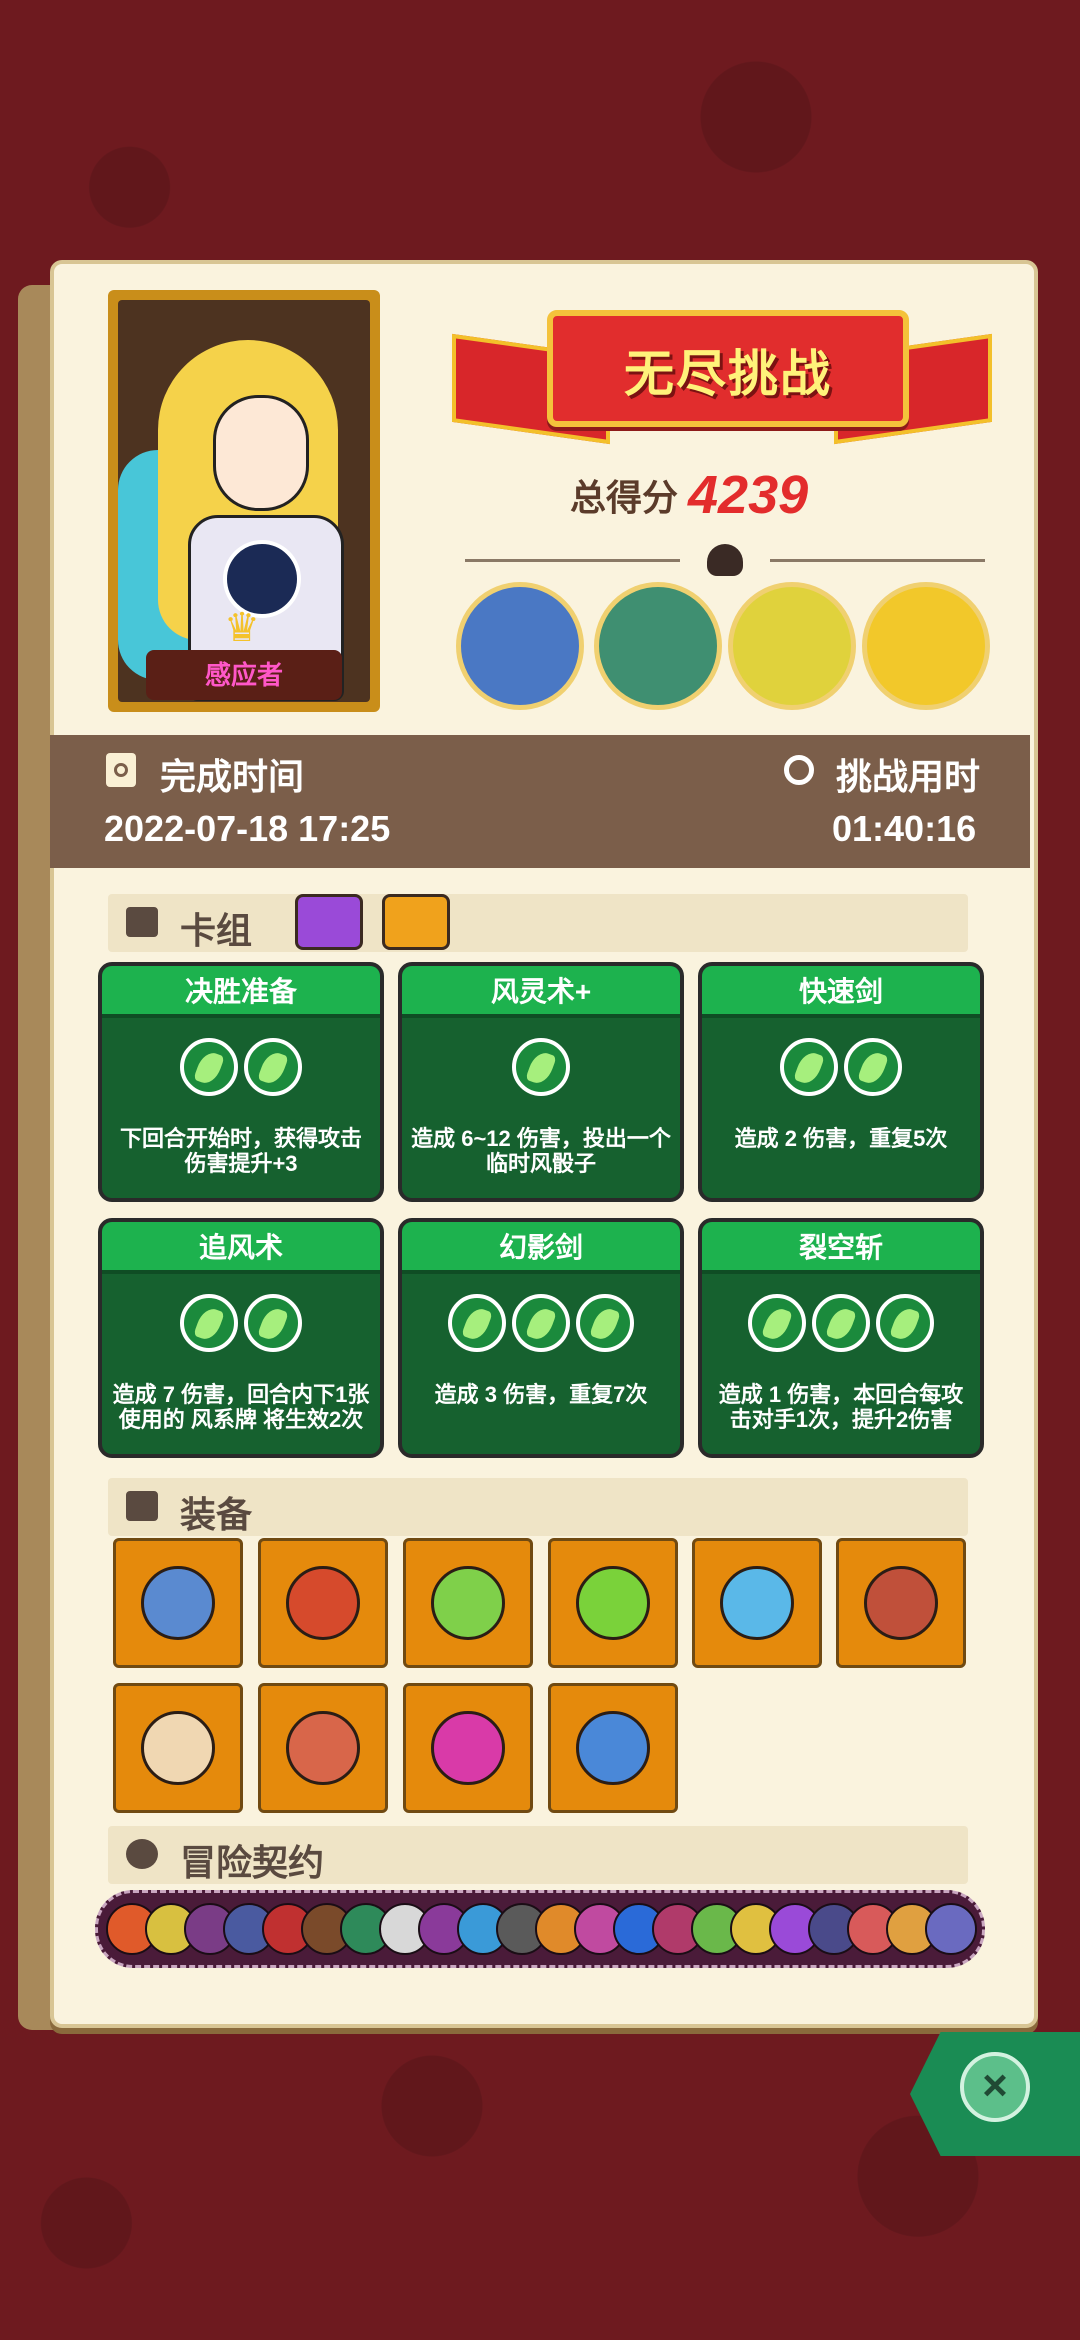  Describe the element at coordinates (142, 922) in the screenshot. I see `cards-icon` at that location.